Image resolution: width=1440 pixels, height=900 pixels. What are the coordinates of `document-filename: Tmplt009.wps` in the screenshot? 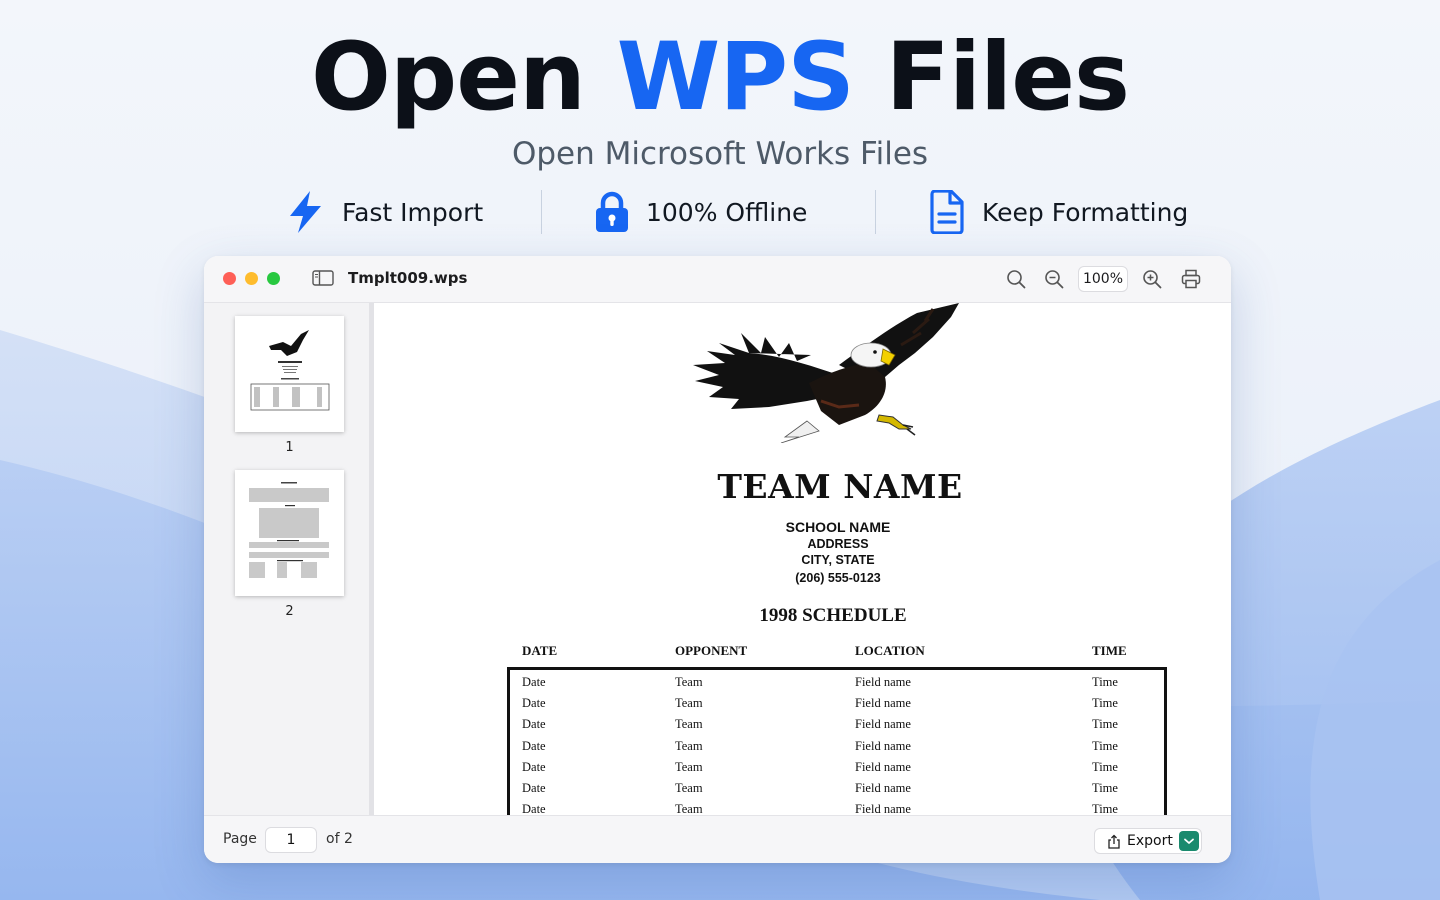 It's located at (408, 278).